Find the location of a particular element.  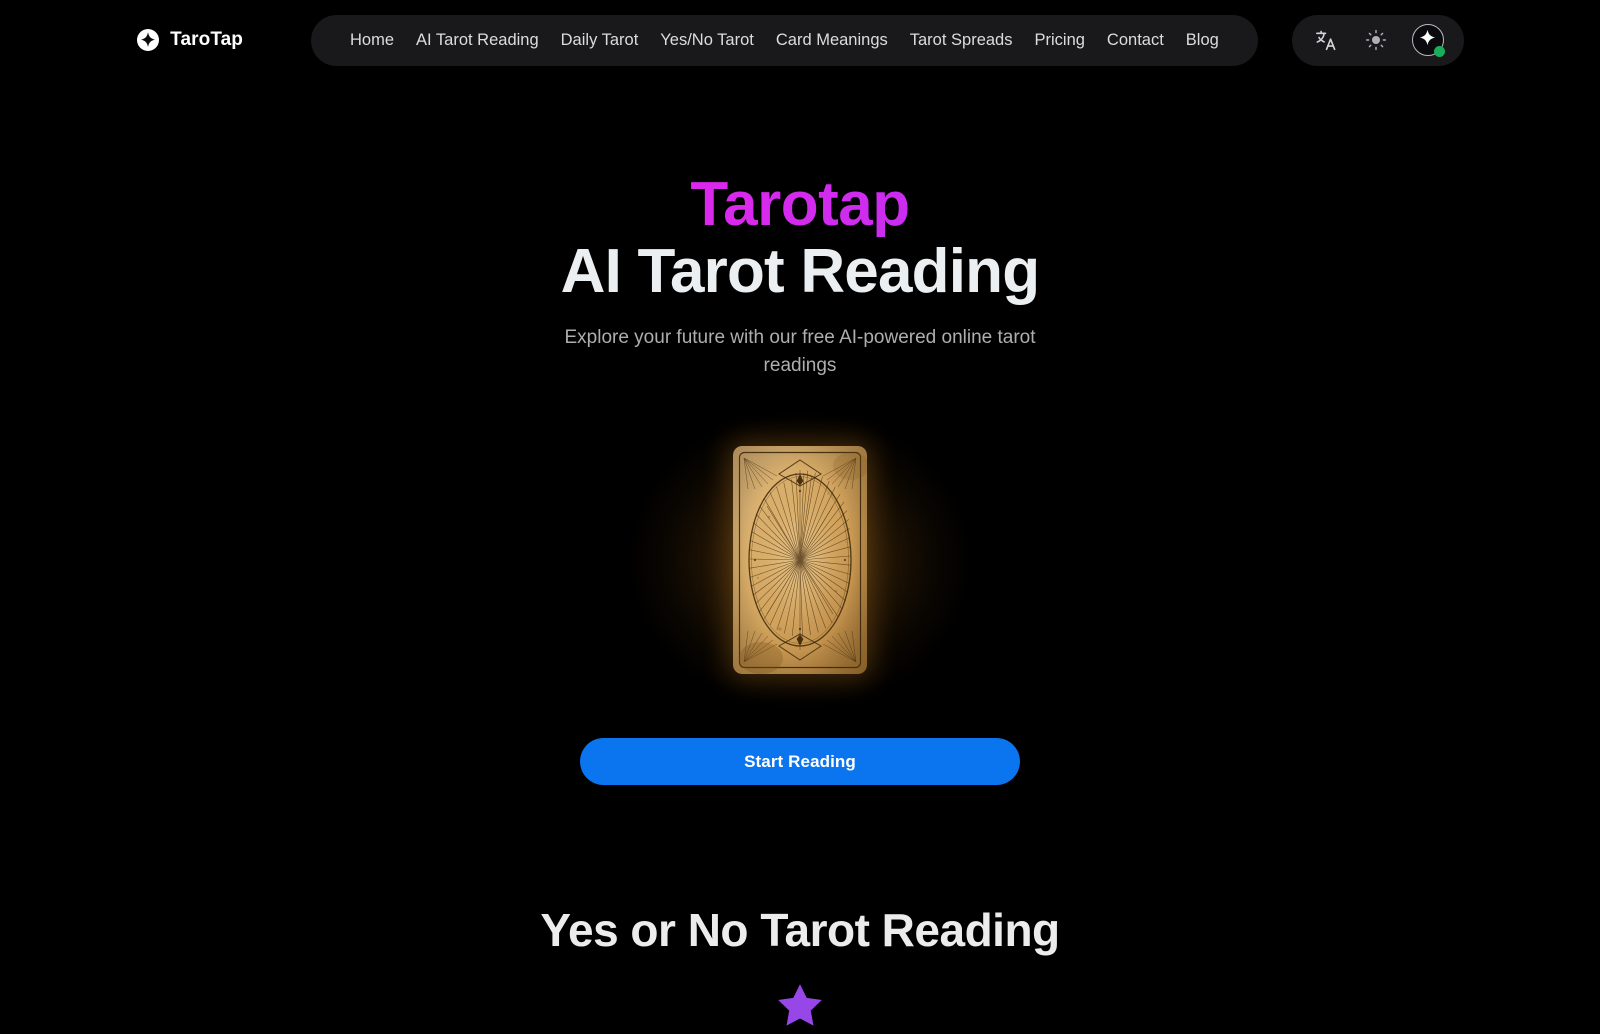

nav-item-yes-no-tarot: Yes/No Tarot is located at coordinates (707, 40).